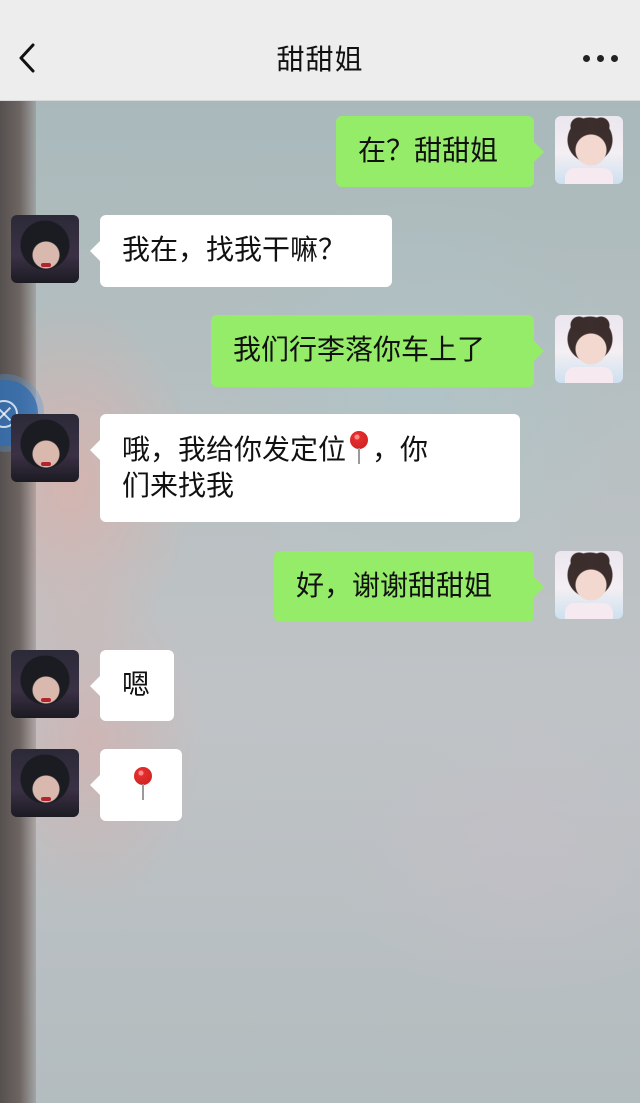 The width and height of the screenshot is (640, 1103). Describe the element at coordinates (359, 349) in the screenshot. I see `message-text: 我们行李落你车上了` at that location.